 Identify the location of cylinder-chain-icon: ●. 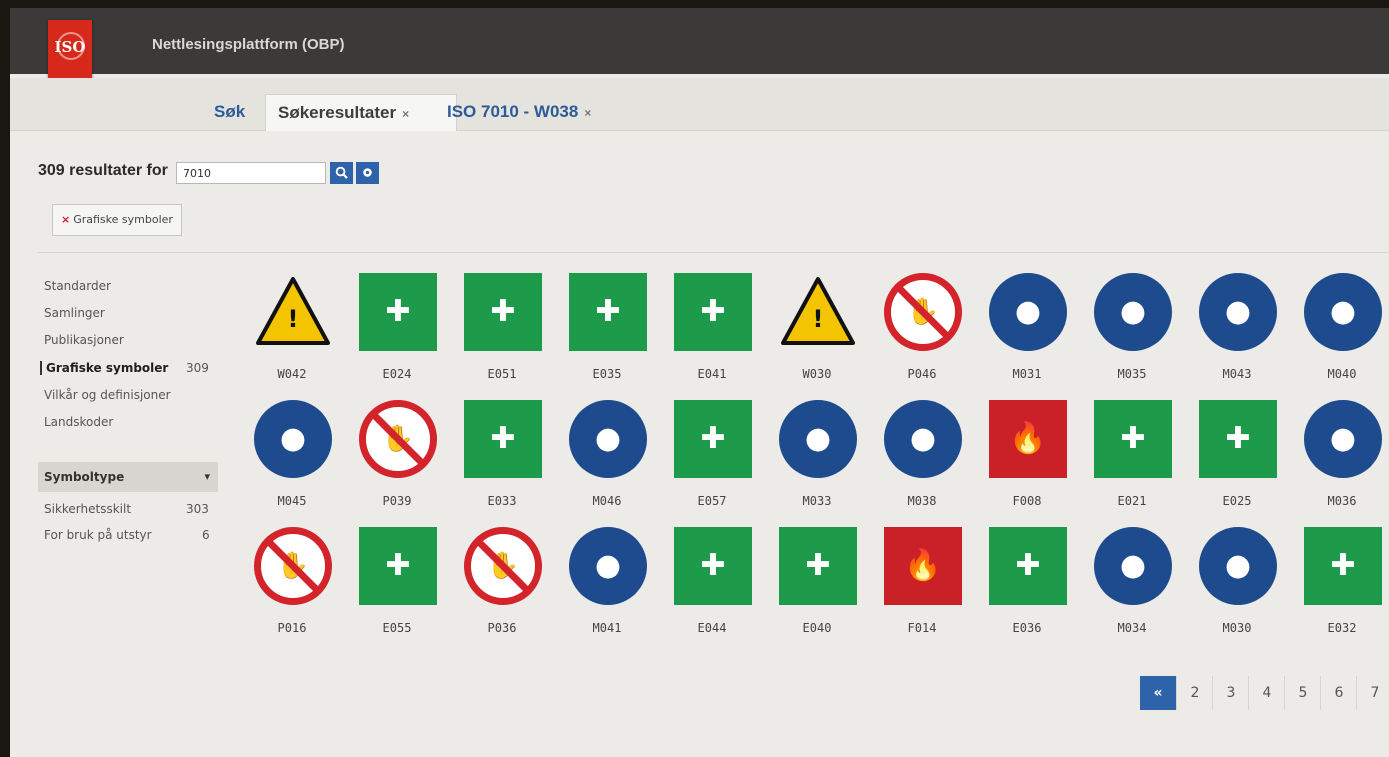
(608, 439).